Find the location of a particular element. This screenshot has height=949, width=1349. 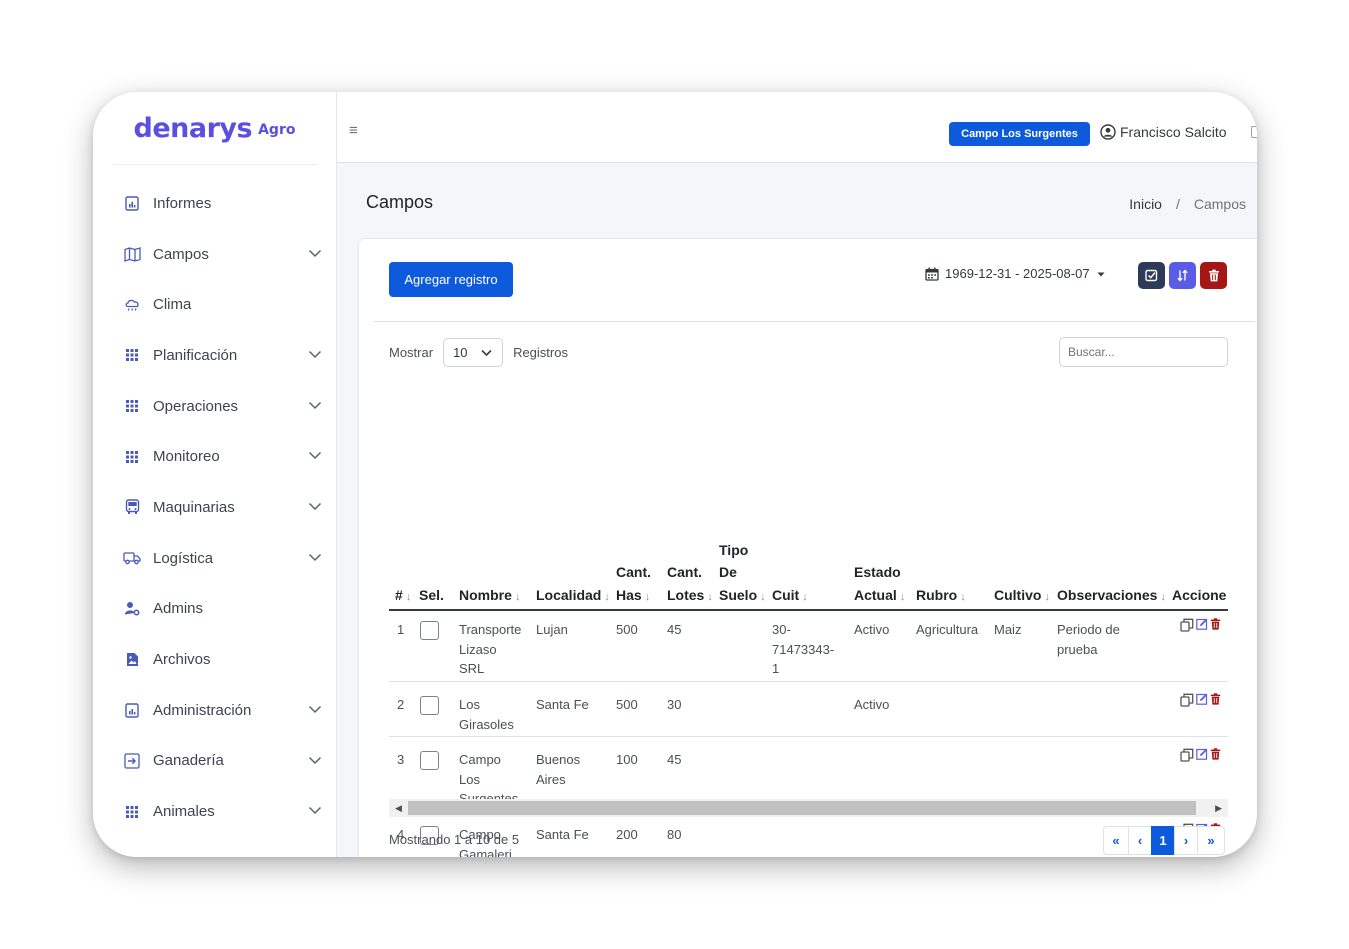

column-header: Estado is located at coordinates (877, 572).